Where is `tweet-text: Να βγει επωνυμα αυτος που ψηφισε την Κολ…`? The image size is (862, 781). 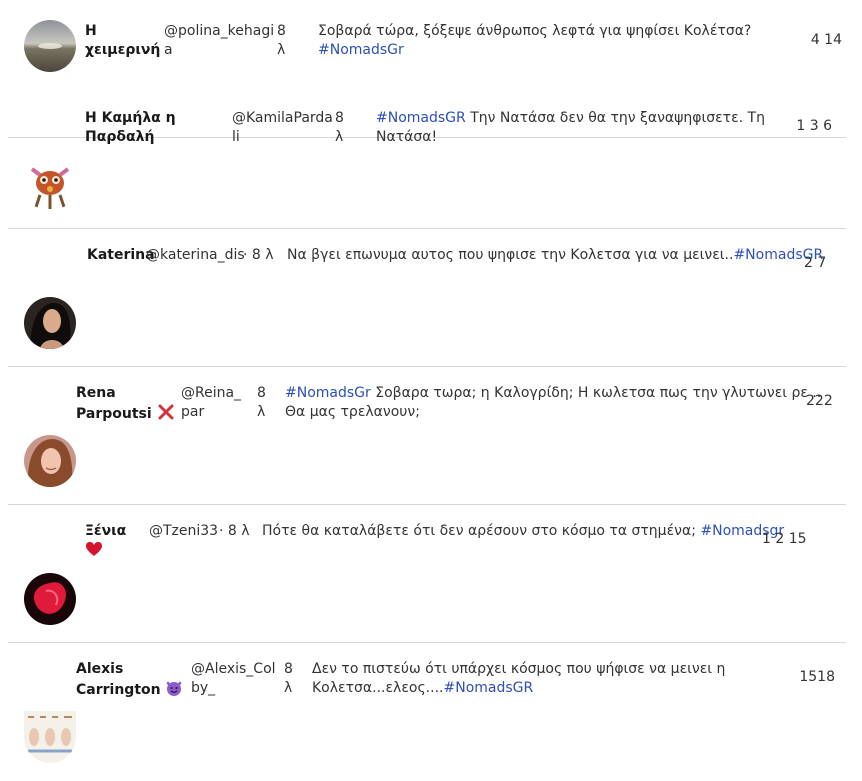 tweet-text: Να βγει επωνυμα αυτος που ψηφισε την Κολ… is located at coordinates (555, 255).